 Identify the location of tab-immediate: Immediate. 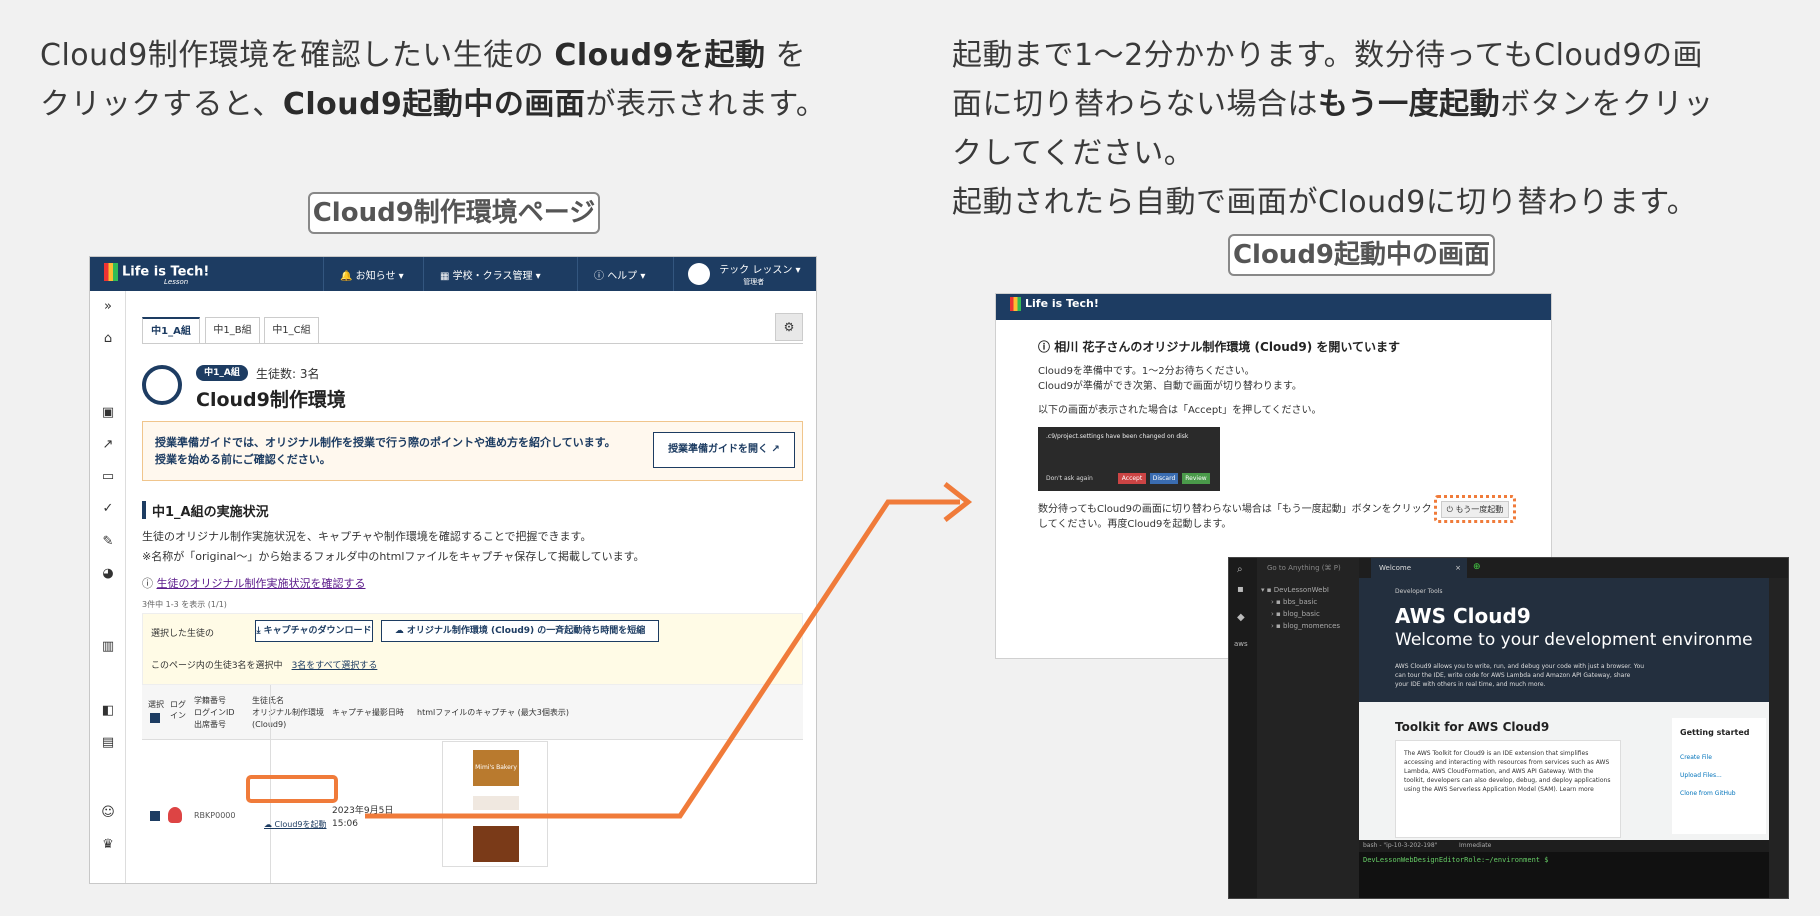
(1475, 845).